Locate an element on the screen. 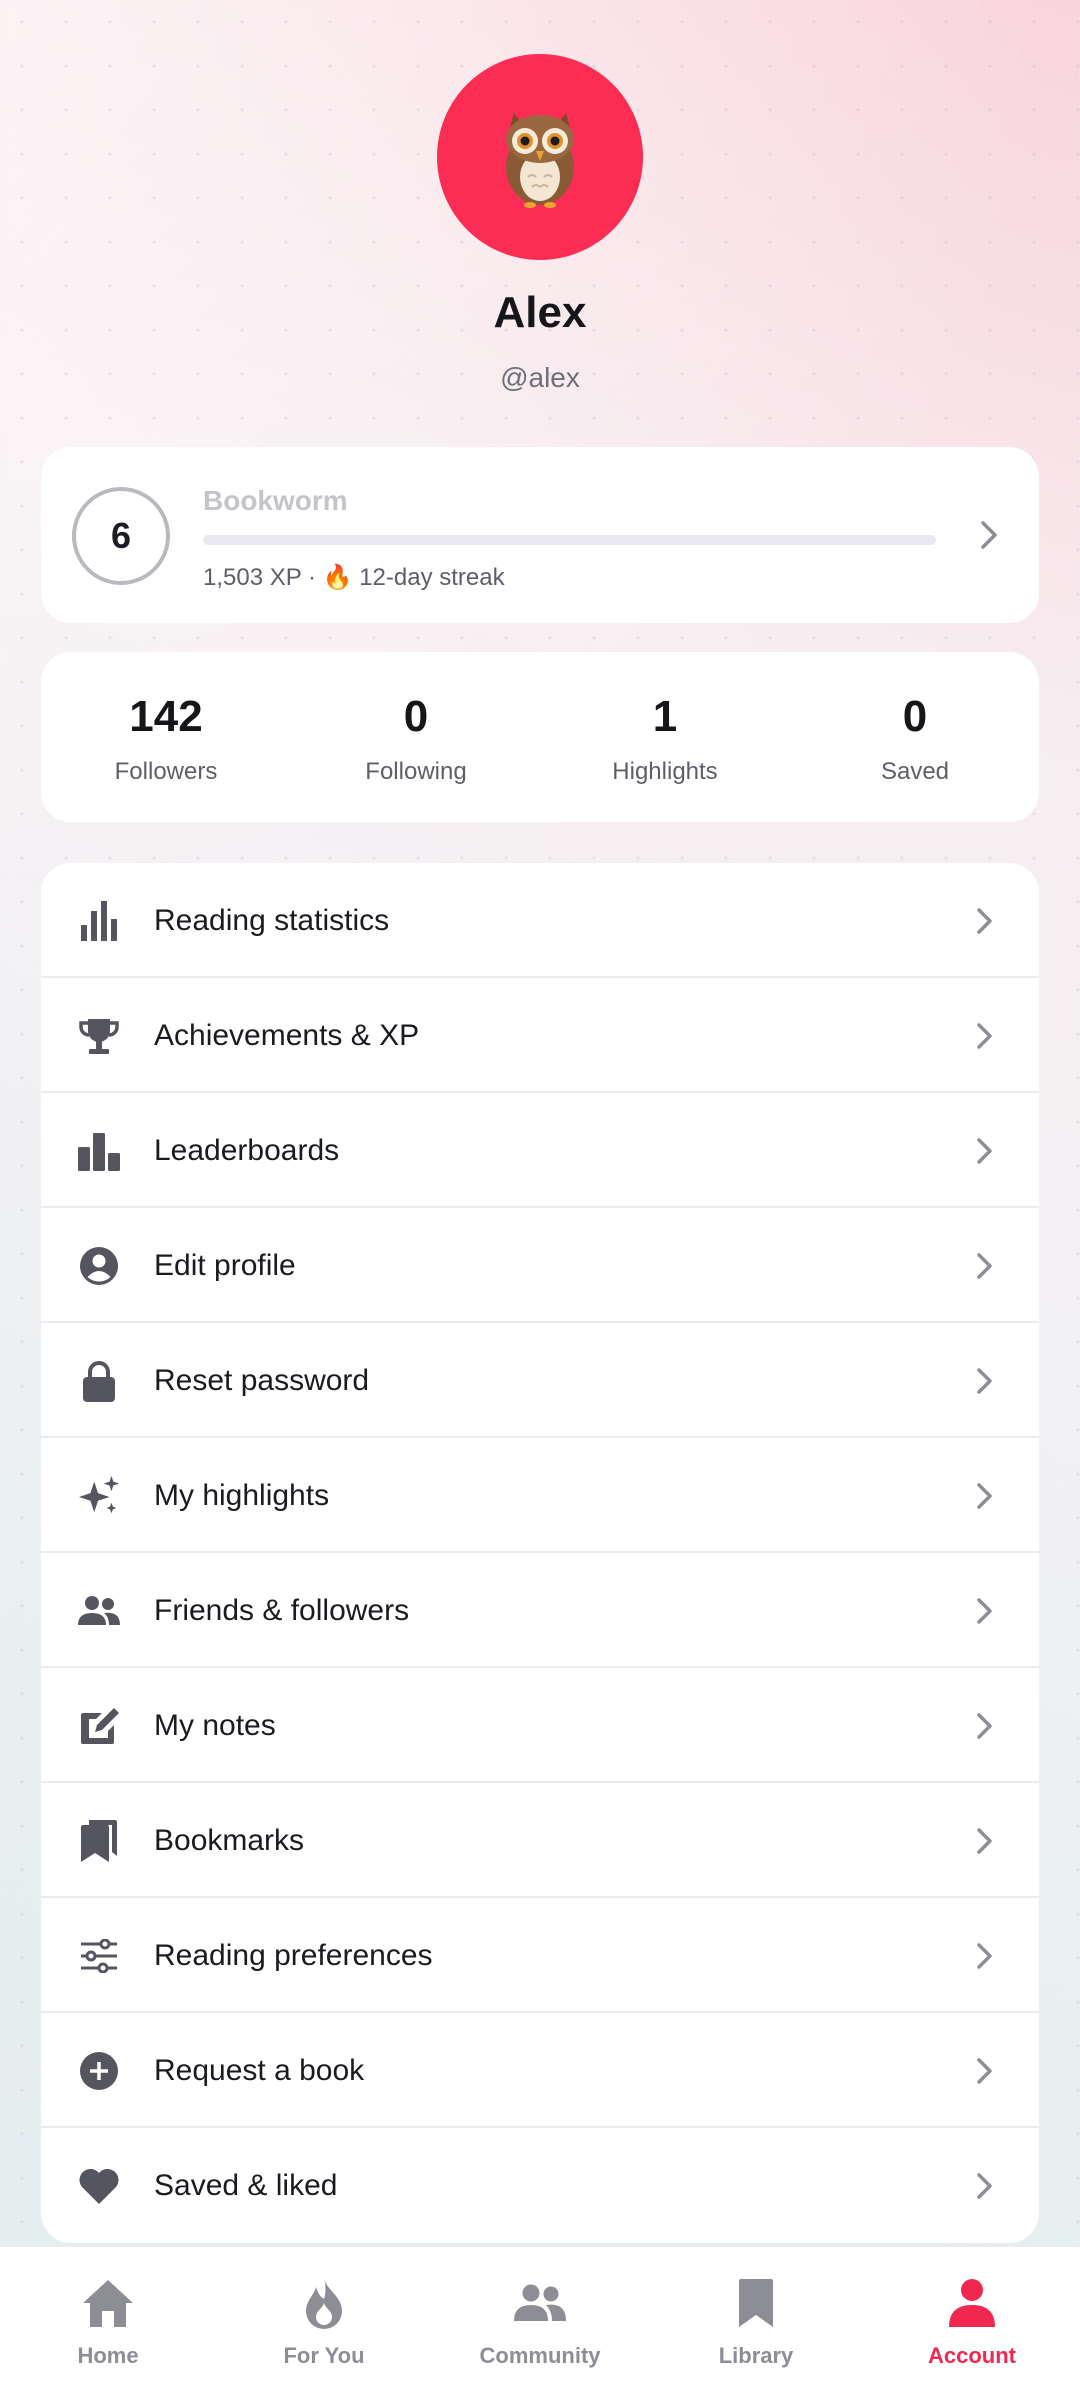 The height and width of the screenshot is (2384, 1080). owl-avatar-icon is located at coordinates (540, 160).